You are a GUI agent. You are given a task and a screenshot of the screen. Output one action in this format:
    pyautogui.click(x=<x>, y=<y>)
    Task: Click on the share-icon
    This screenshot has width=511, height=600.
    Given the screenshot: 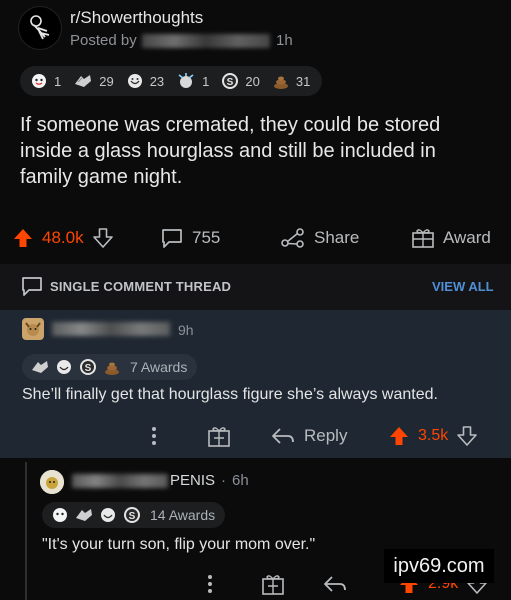 What is the action you would take?
    pyautogui.click(x=292, y=238)
    